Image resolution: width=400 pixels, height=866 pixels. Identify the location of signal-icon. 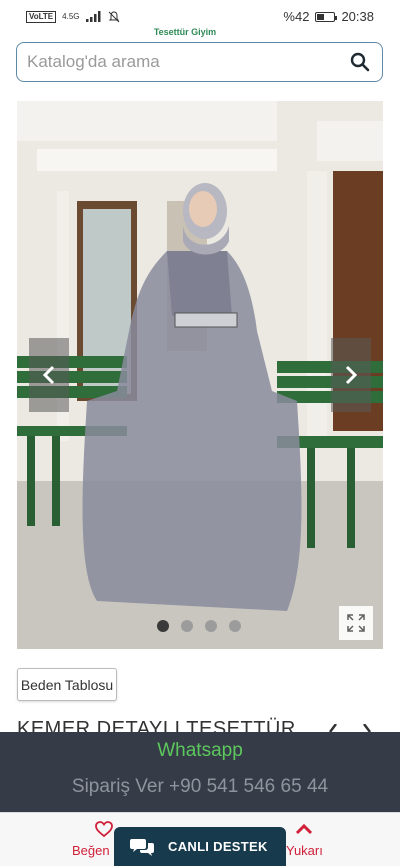
(92, 16).